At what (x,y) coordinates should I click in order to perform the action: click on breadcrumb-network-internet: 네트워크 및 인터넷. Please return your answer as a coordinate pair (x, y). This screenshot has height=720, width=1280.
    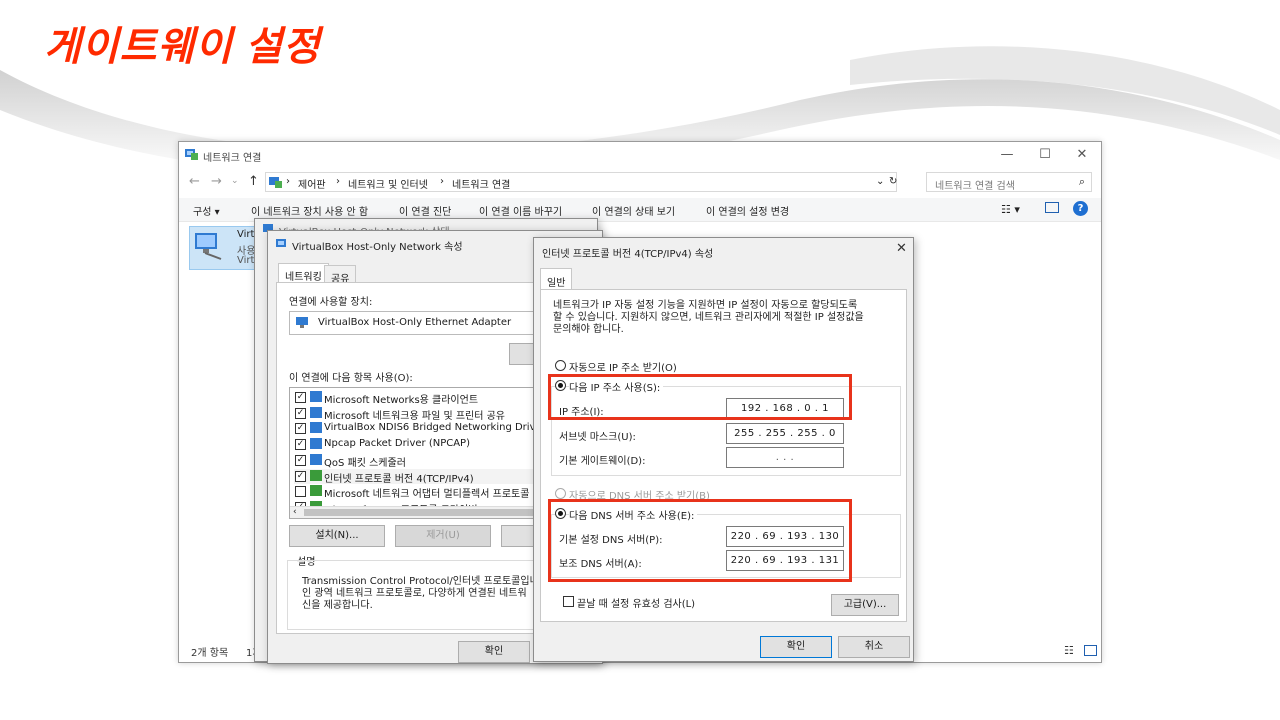
    Looking at the image, I should click on (388, 183).